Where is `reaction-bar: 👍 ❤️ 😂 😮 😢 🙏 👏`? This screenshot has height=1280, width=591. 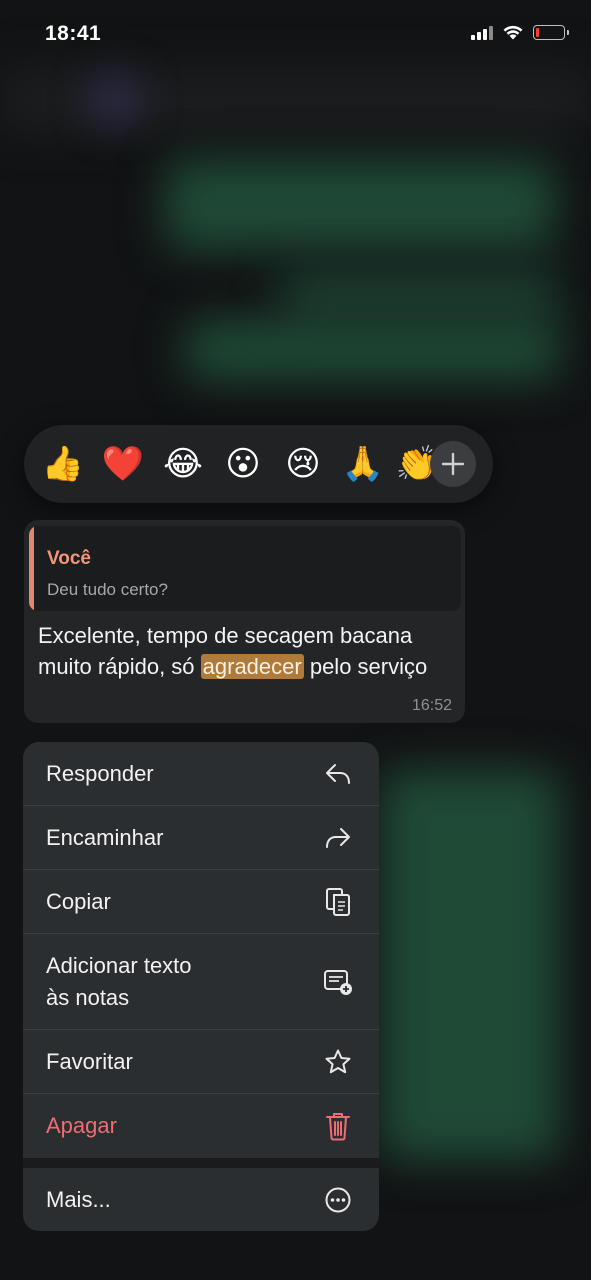
reaction-bar: 👍 ❤️ 😂 😮 😢 🙏 👏 is located at coordinates (258, 464).